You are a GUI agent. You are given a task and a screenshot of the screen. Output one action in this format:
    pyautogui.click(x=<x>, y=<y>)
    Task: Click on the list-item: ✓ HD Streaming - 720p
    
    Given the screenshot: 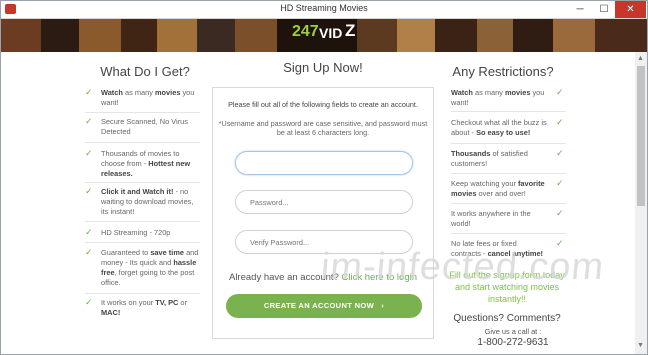 What is the action you would take?
    pyautogui.click(x=128, y=232)
    